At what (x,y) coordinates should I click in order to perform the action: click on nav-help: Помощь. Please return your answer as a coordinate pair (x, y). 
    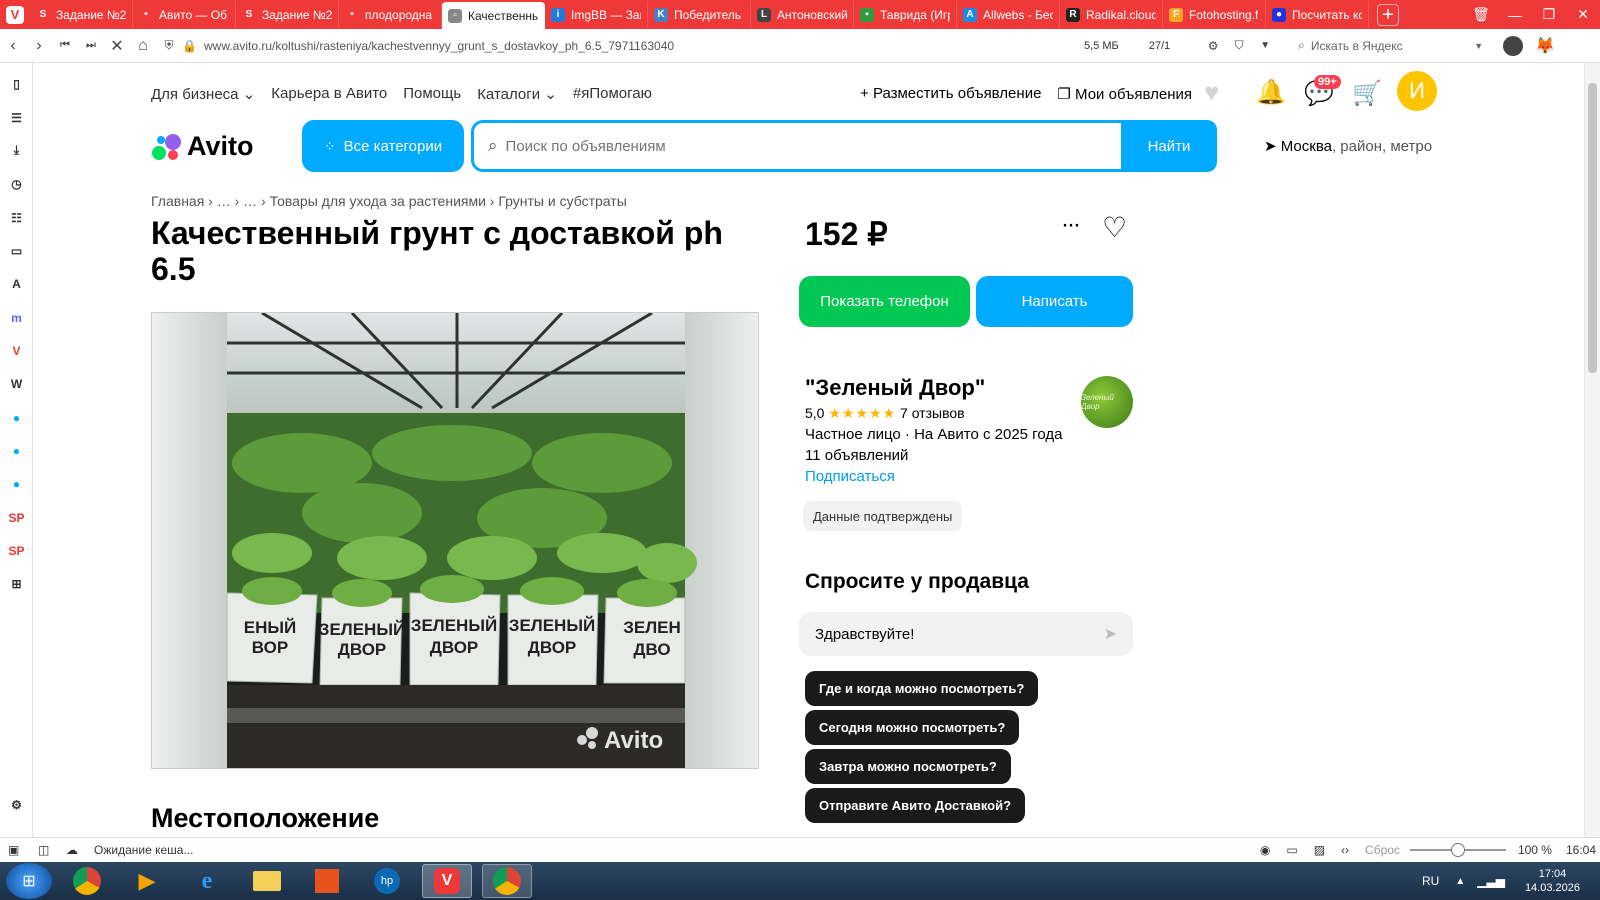
    Looking at the image, I should click on (432, 94).